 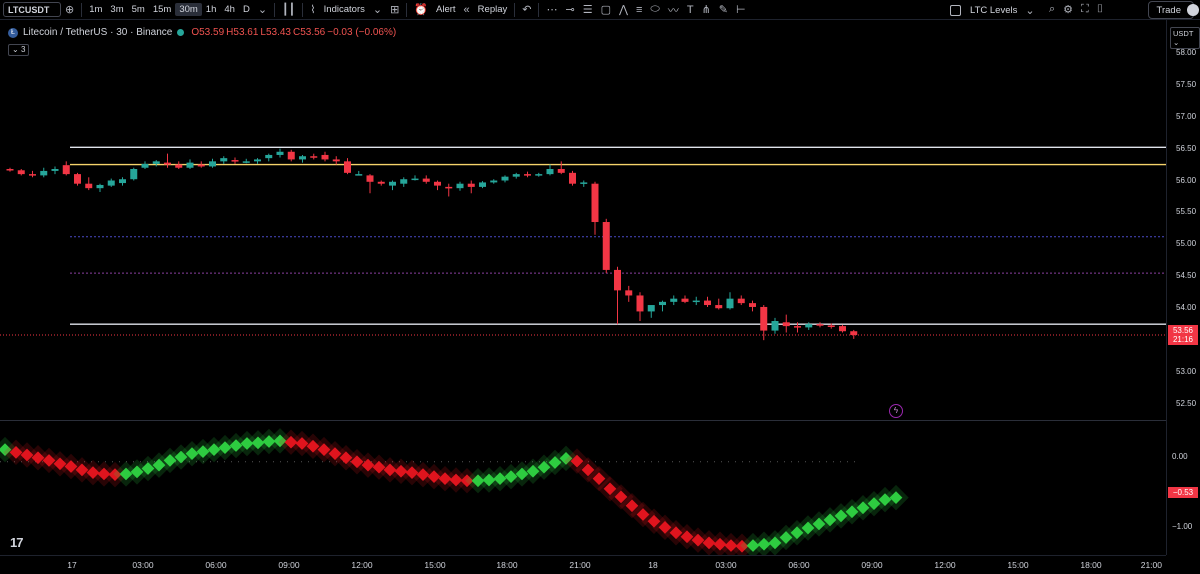 I want to click on osc-scale-minus-one: −1.00, so click(x=1182, y=526).